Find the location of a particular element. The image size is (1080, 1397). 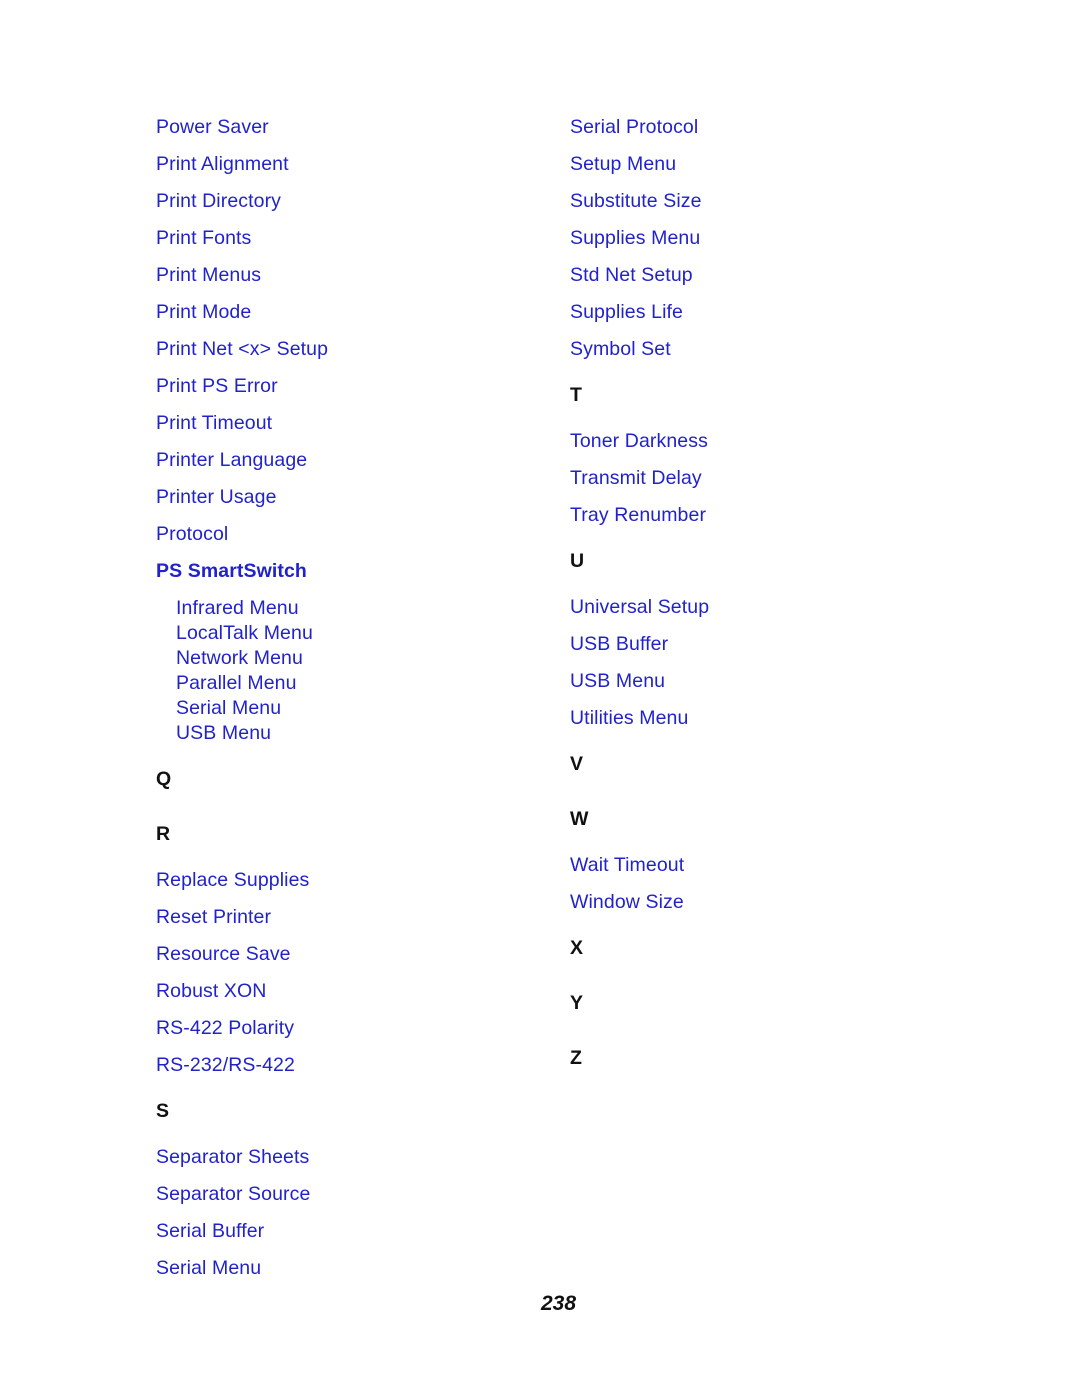

index-entry-ps-smartswitch: PS SmartSwitch is located at coordinates (346, 580).